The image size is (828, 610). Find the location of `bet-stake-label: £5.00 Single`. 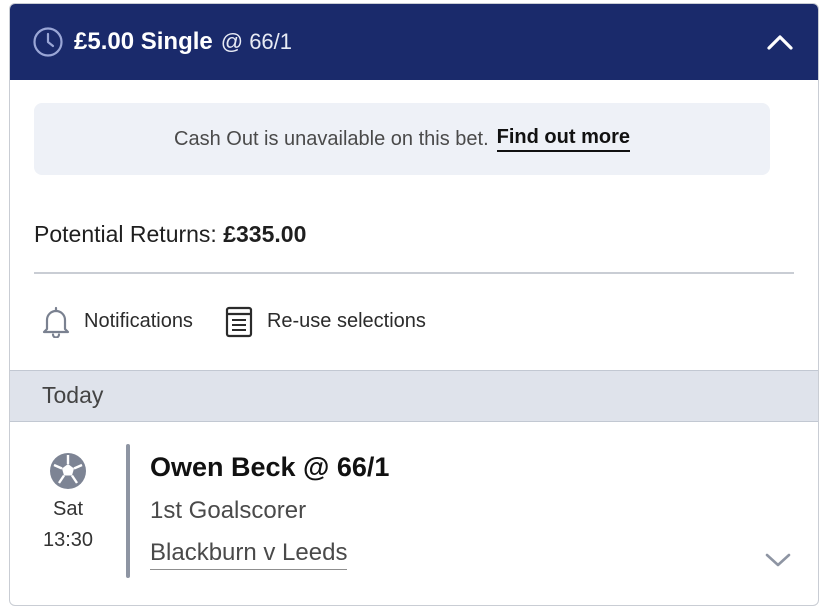

bet-stake-label: £5.00 Single is located at coordinates (143, 41).